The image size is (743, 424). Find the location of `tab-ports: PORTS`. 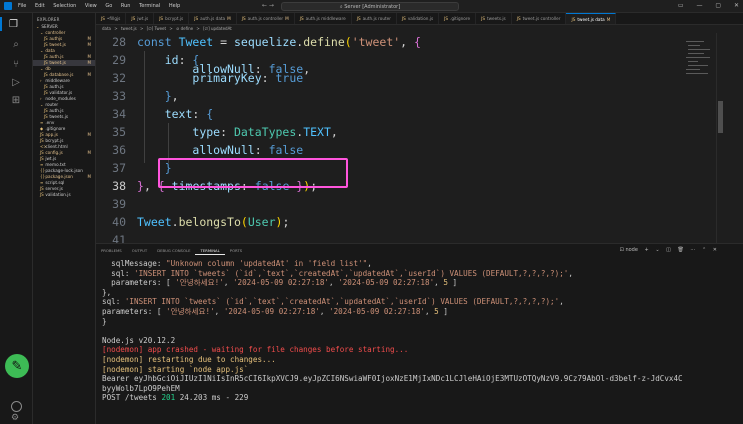

tab-ports: PORTS is located at coordinates (236, 251).